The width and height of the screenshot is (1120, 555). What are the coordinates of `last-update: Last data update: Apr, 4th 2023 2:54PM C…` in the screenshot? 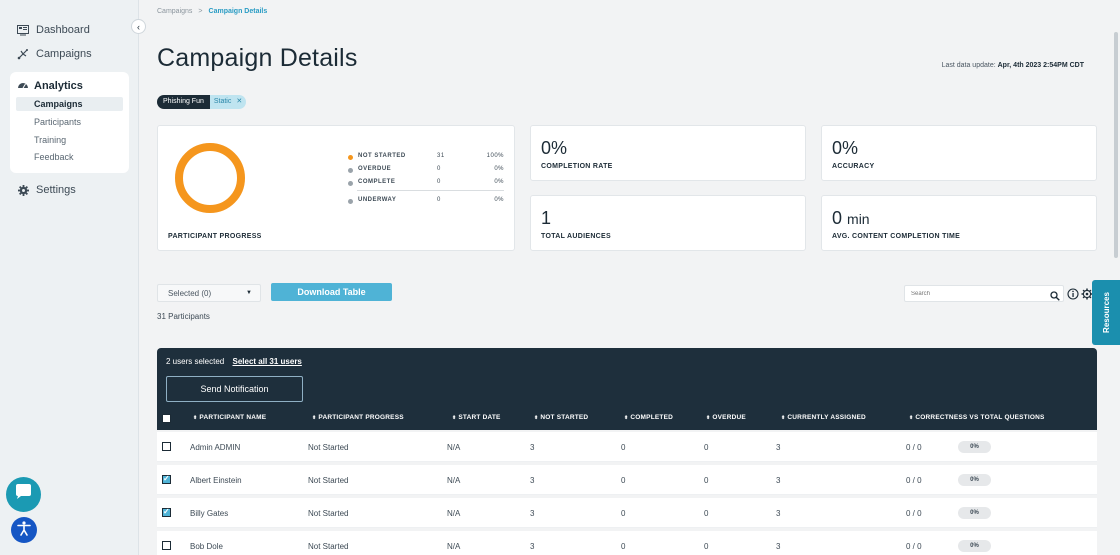 It's located at (1013, 65).